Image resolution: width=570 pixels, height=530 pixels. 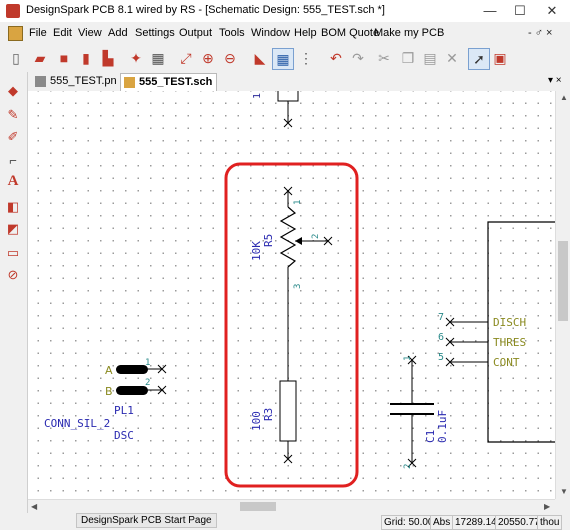 I want to click on grid-status: Grid: 50.00, so click(x=409, y=522).